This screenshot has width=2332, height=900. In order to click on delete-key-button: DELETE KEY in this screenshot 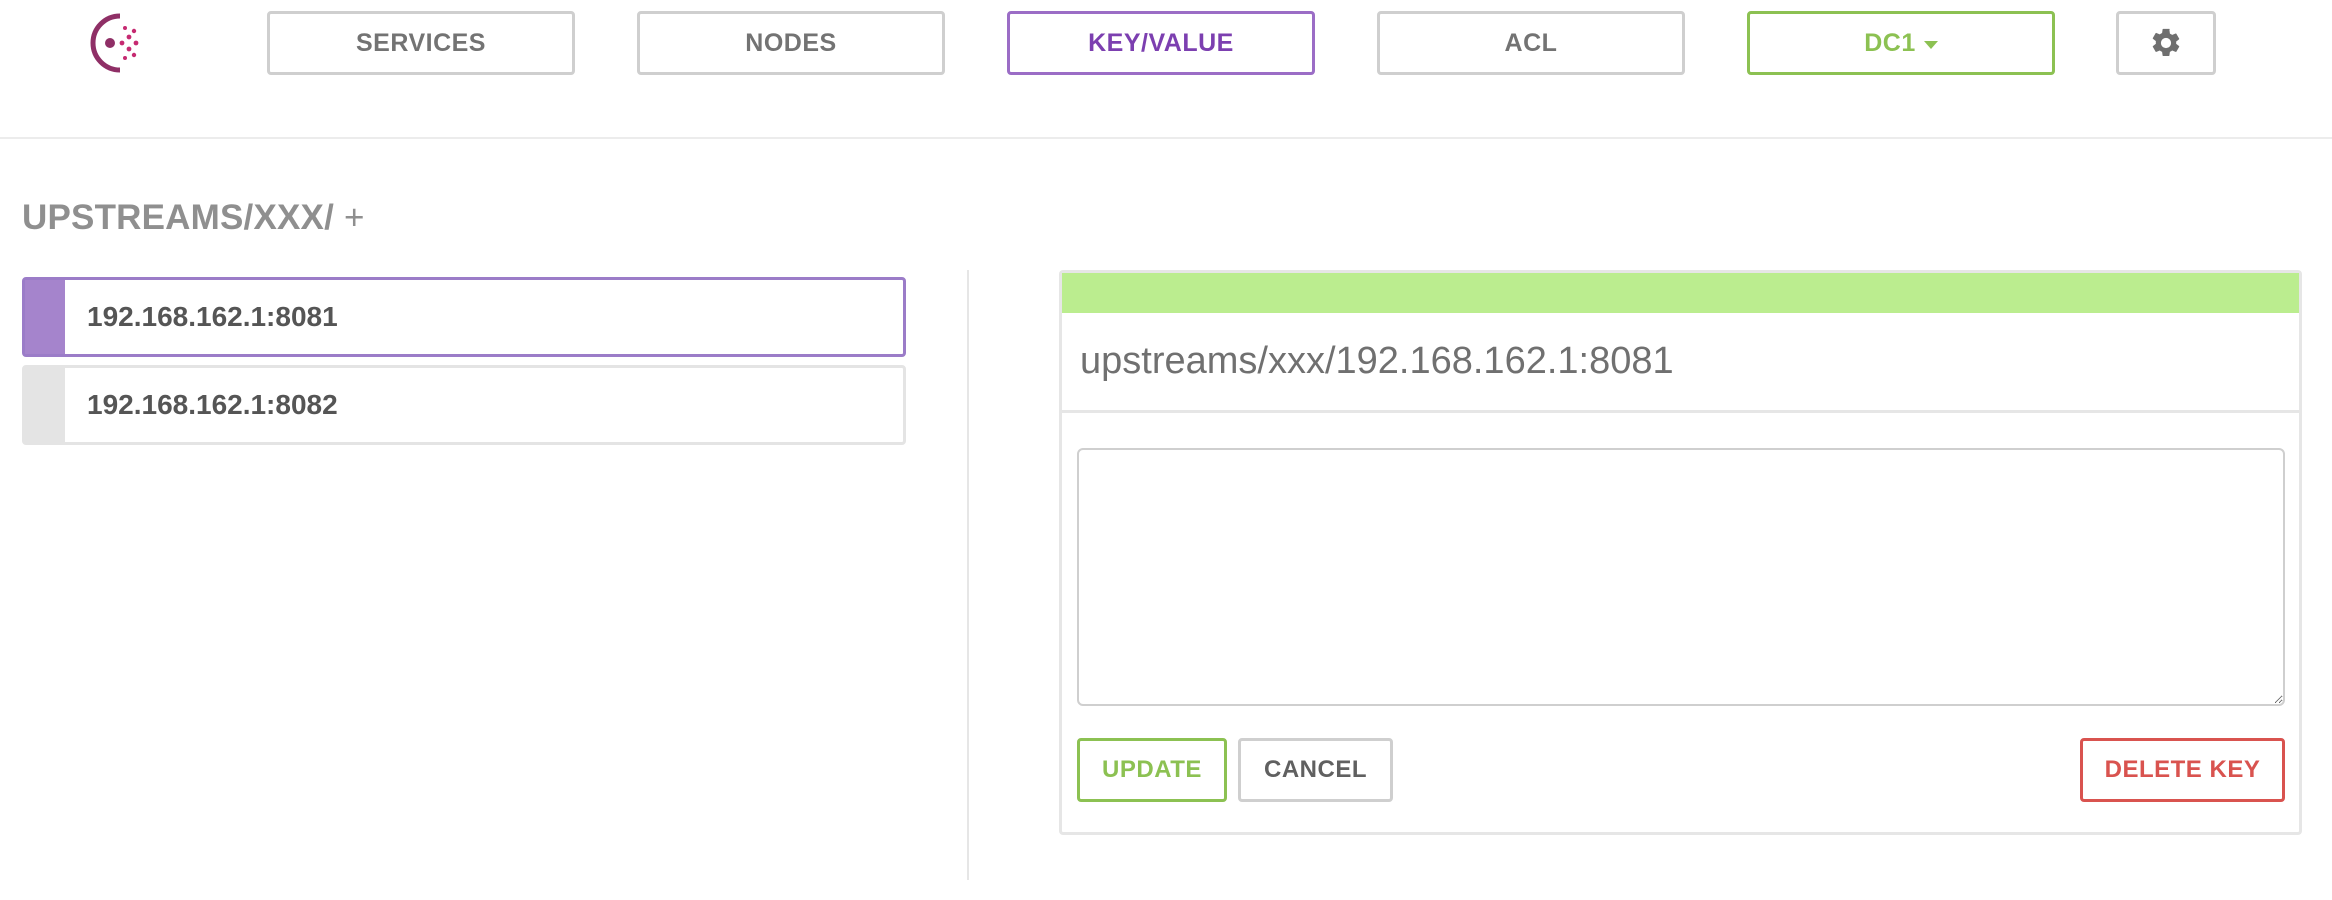, I will do `click(2182, 770)`.